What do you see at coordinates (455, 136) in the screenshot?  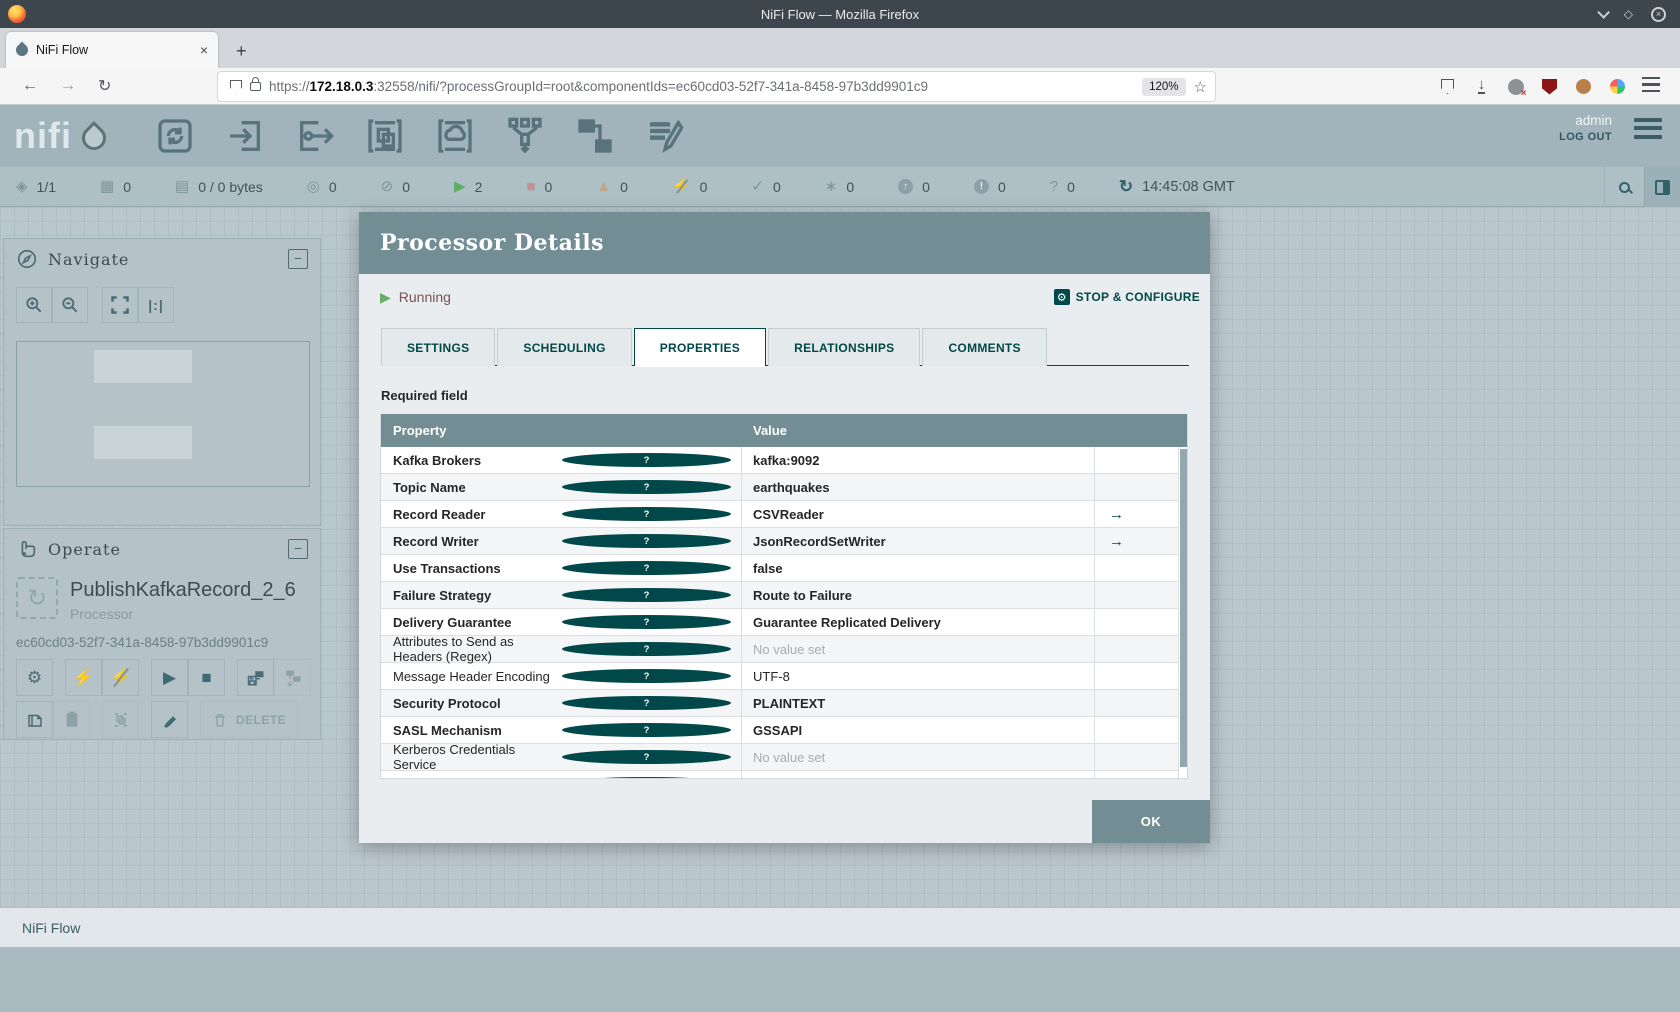 I see `drag-remote-process-group-icon` at bounding box center [455, 136].